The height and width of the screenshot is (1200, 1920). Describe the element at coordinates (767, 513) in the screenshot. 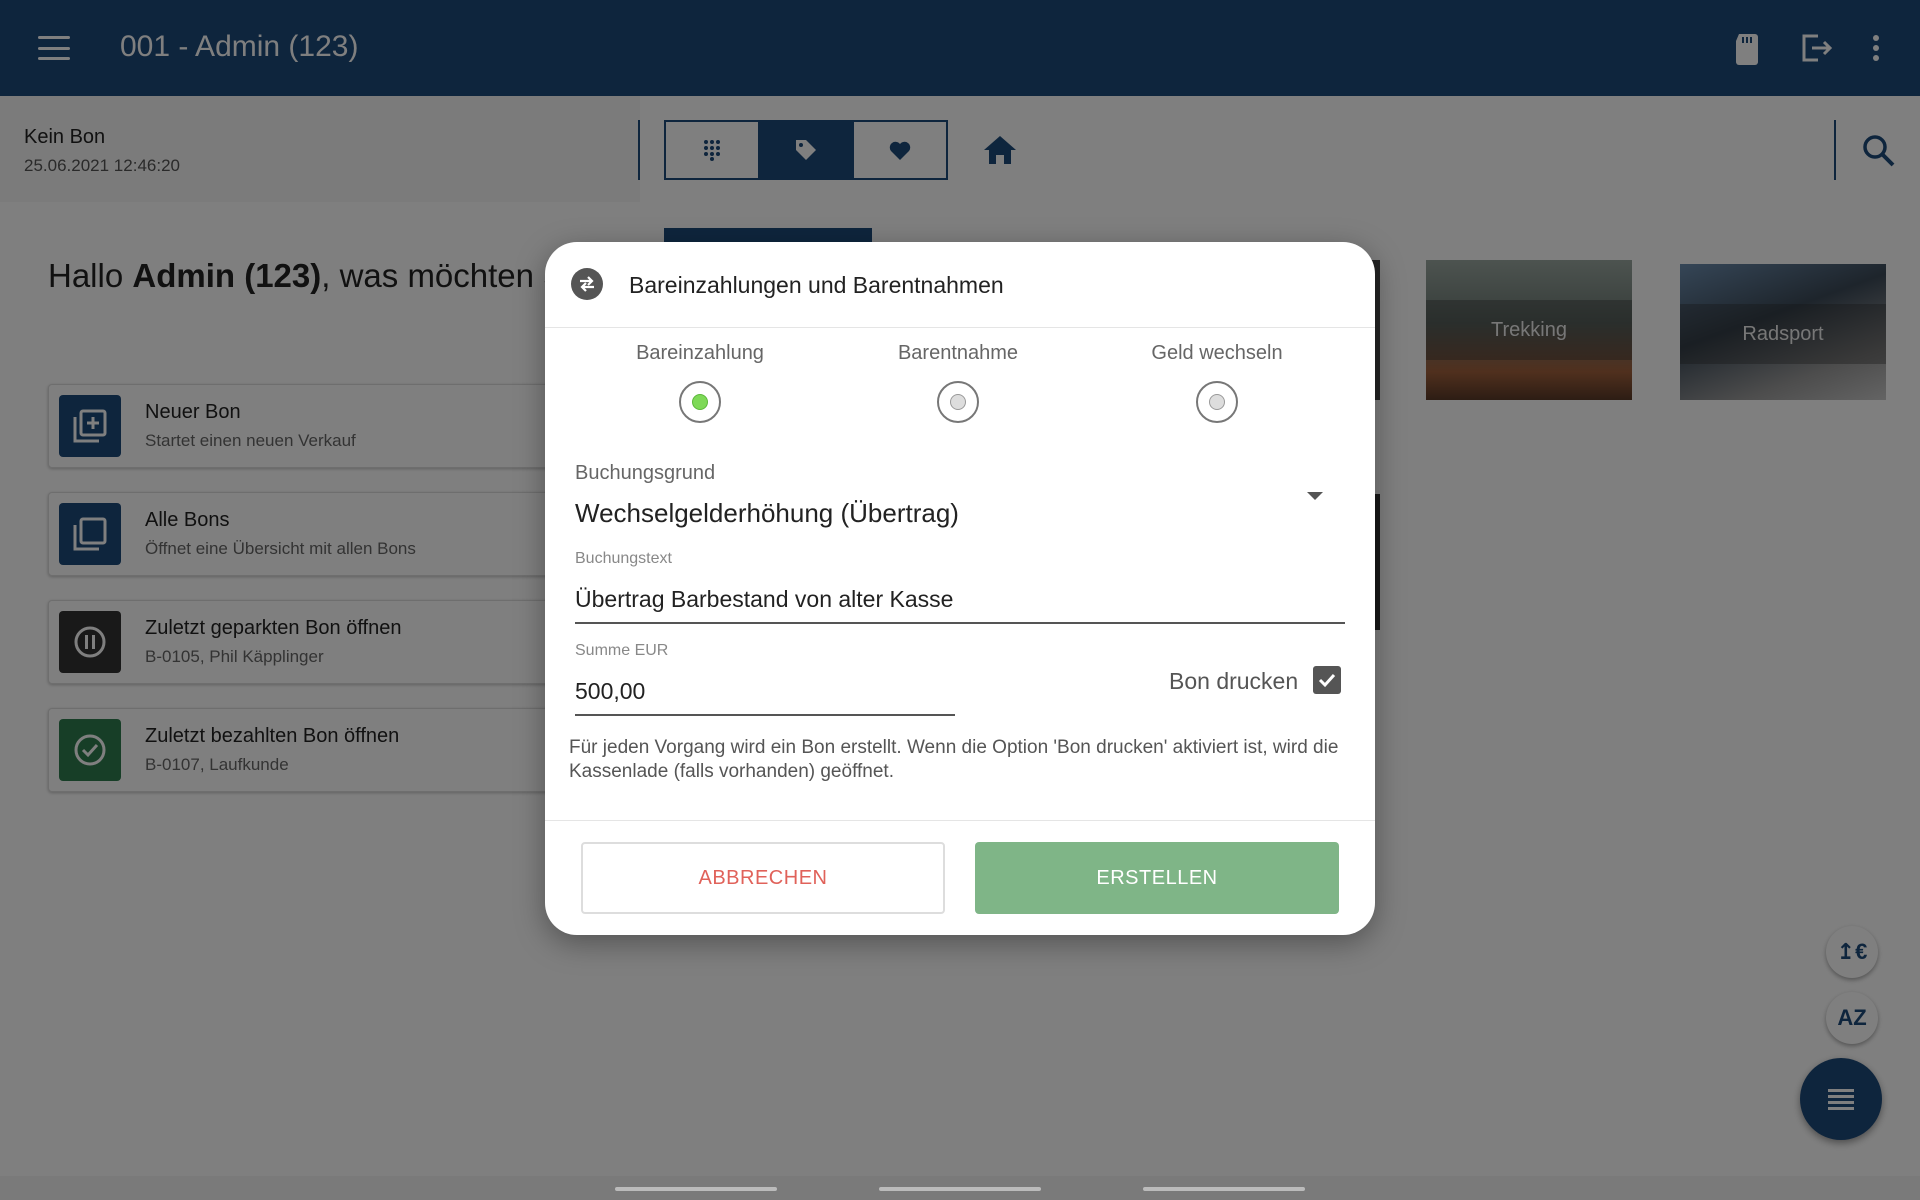

I see `reason-select: Wechselgelderhöhung (Übertrag)` at that location.